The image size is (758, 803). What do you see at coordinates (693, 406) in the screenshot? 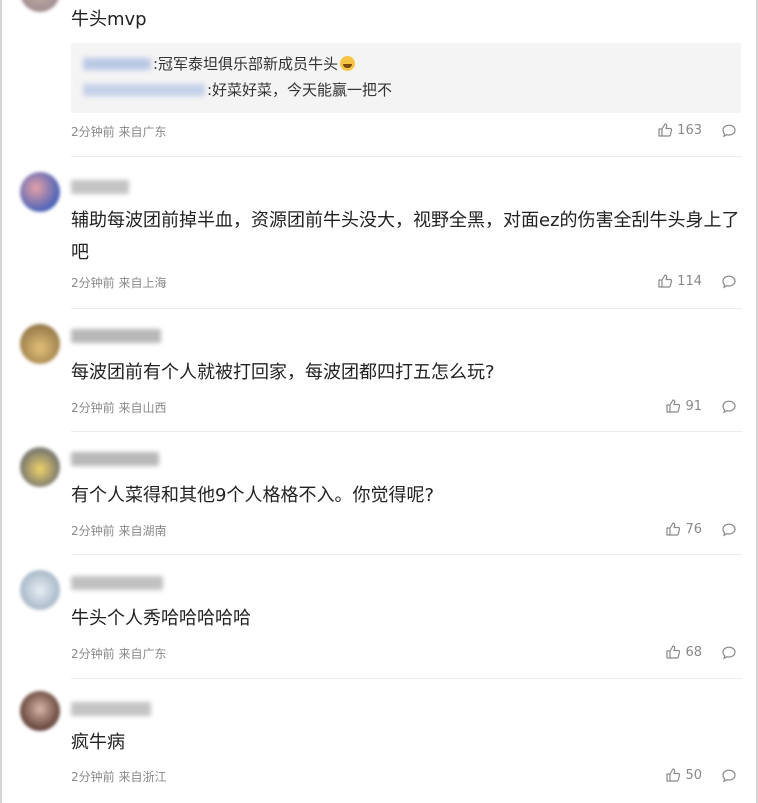
I see `like-count: 91` at bounding box center [693, 406].